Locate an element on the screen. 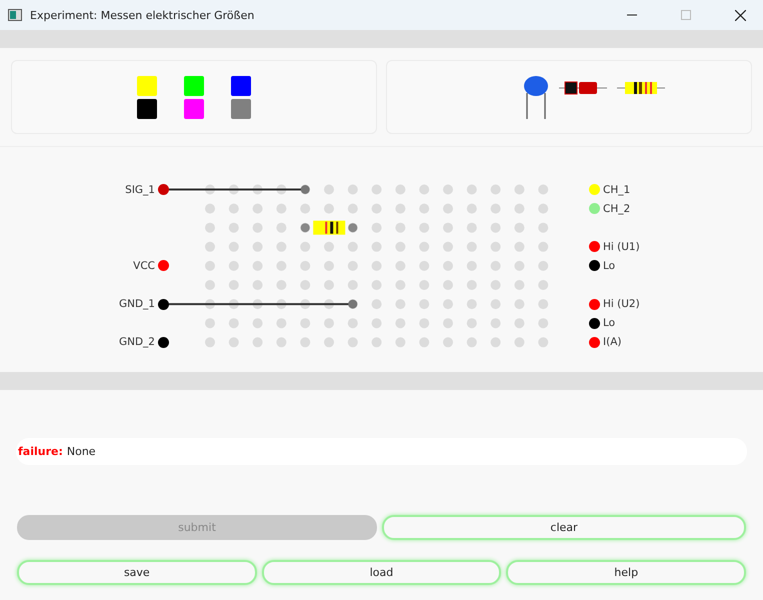  terminal-label: VCC is located at coordinates (144, 266).